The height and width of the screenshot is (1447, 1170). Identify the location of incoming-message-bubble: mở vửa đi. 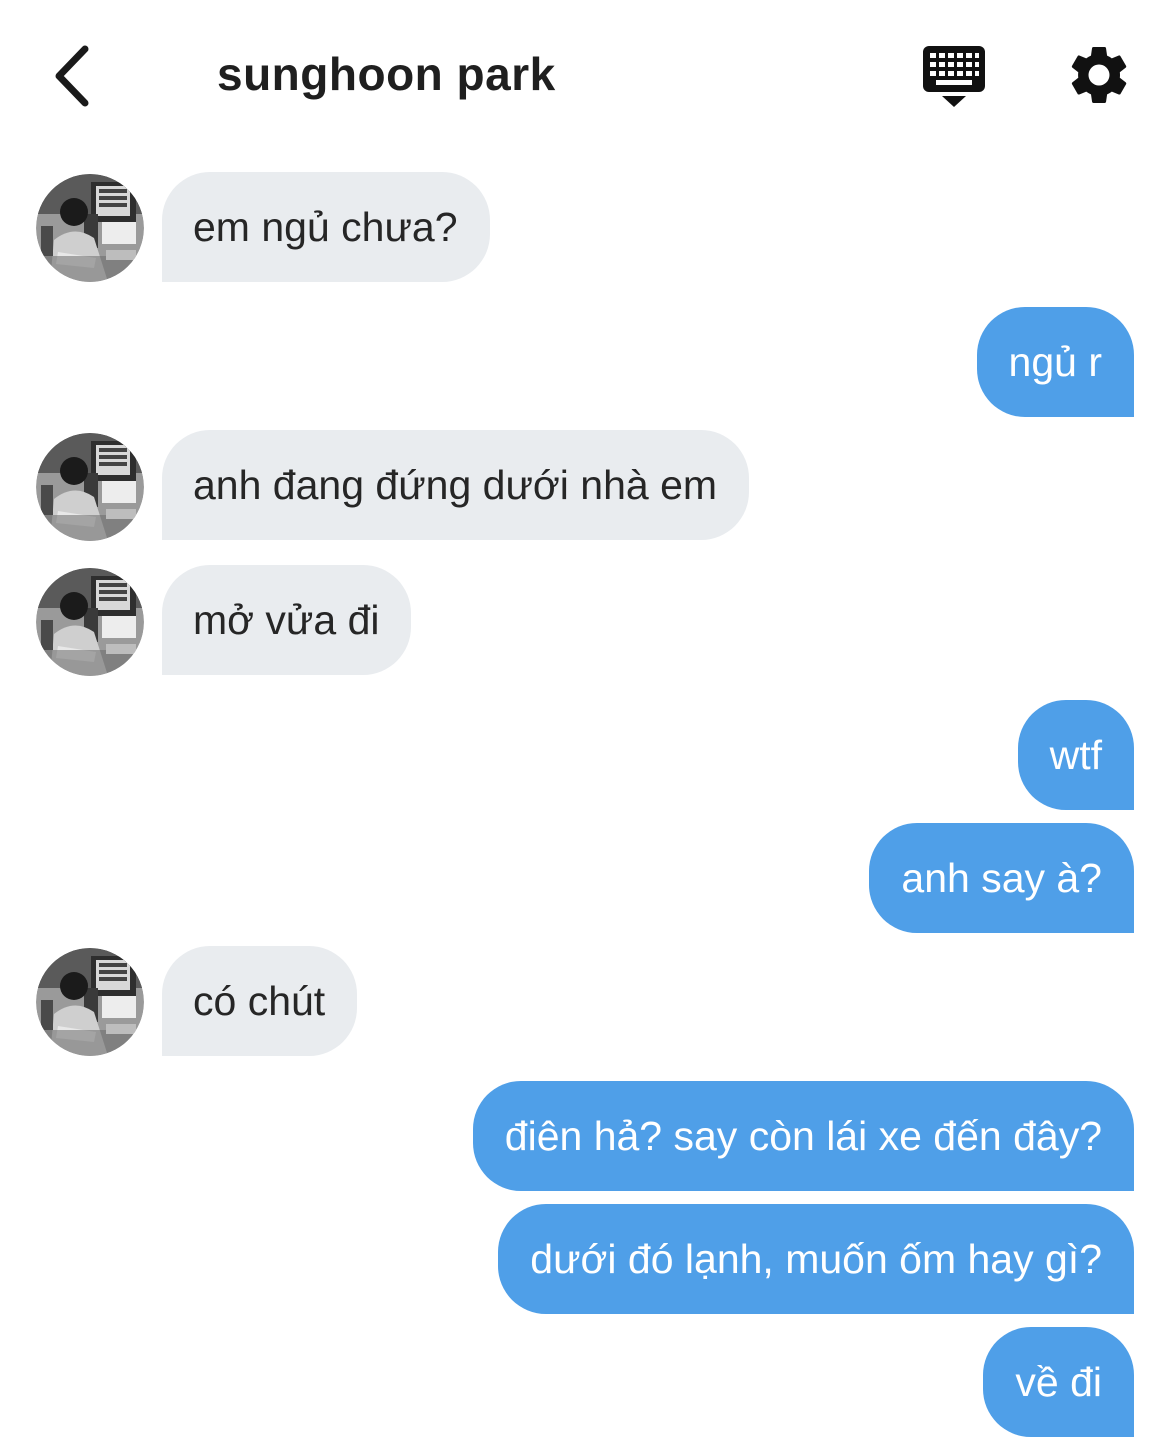
(287, 620).